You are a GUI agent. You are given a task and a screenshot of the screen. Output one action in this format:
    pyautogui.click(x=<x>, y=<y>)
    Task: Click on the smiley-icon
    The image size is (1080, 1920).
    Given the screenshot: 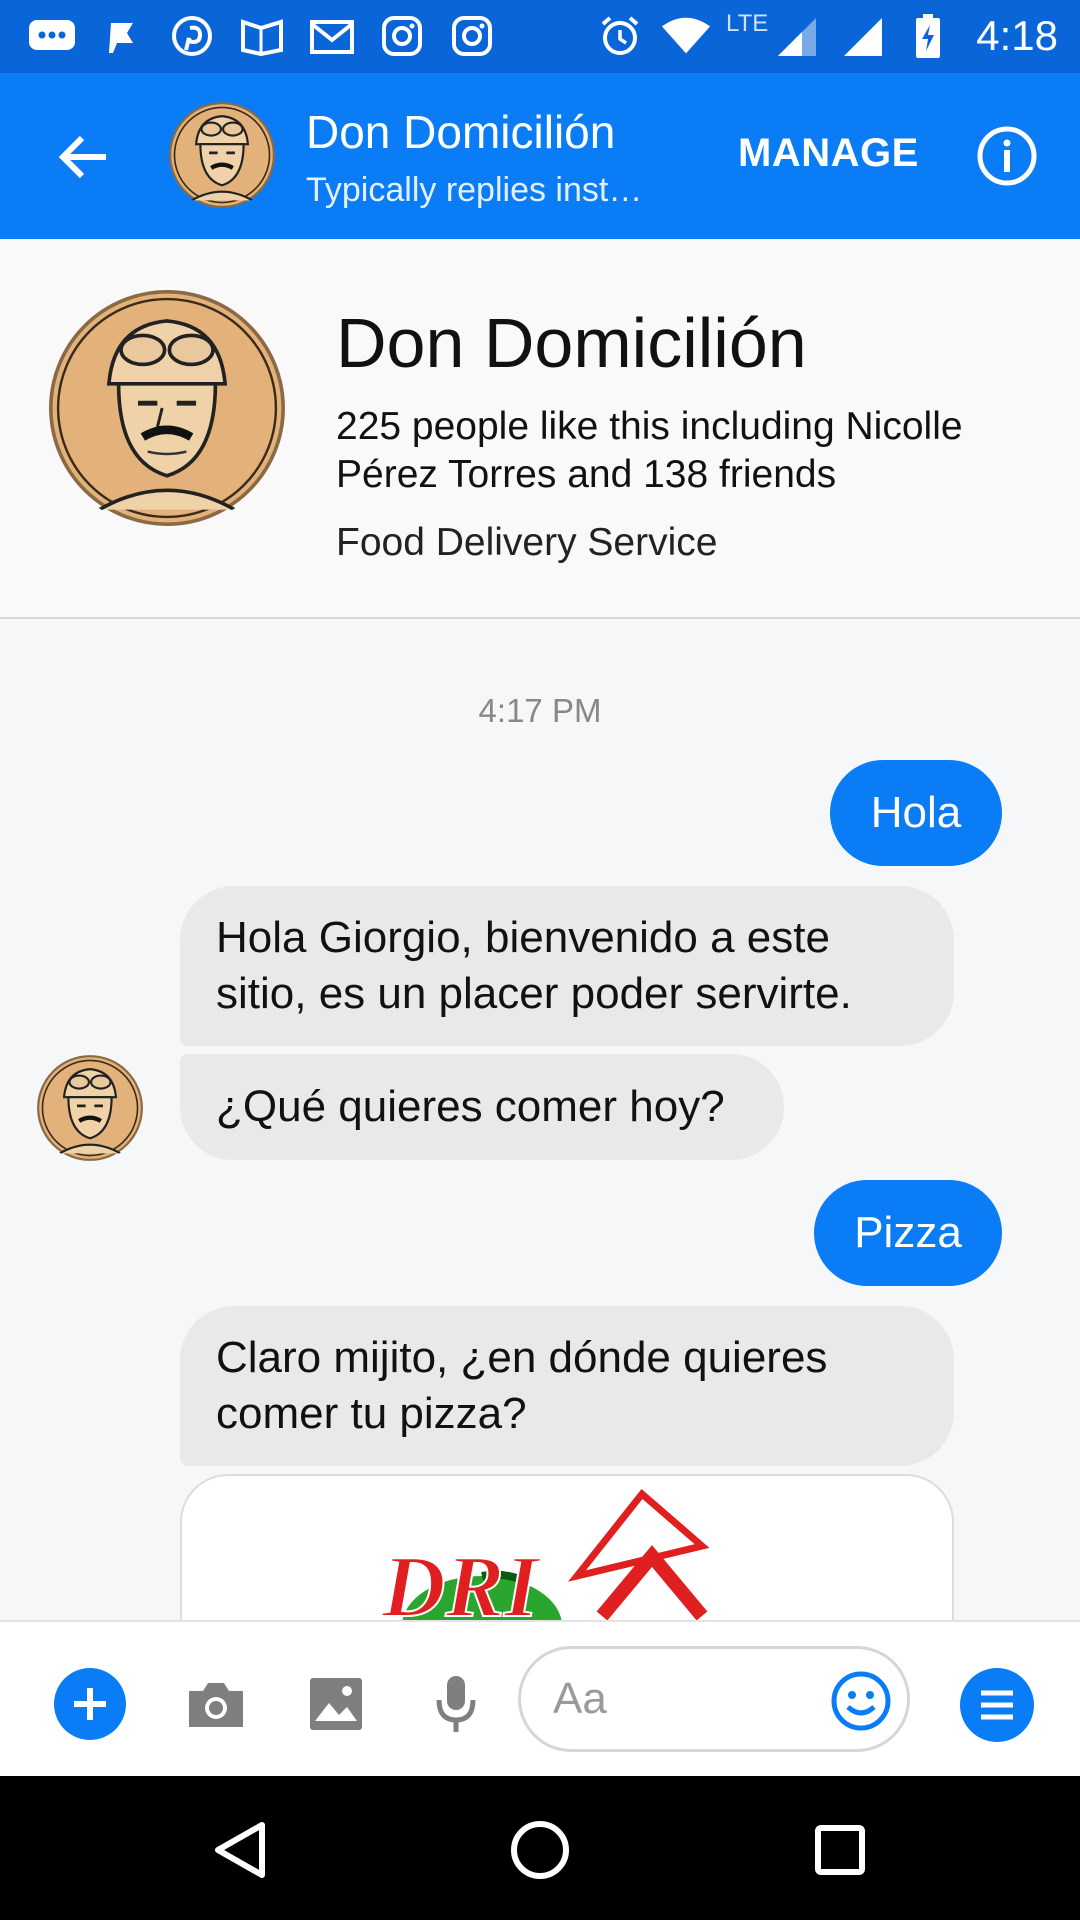 What is the action you would take?
    pyautogui.click(x=861, y=1701)
    